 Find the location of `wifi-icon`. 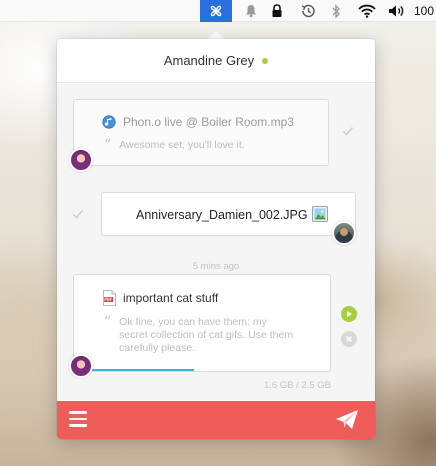

wifi-icon is located at coordinates (367, 11).